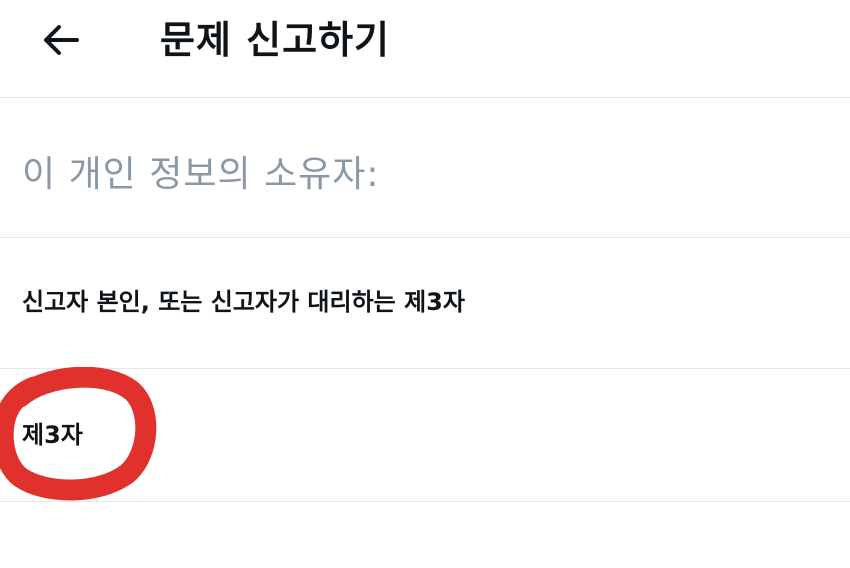  I want to click on question-text: 이 개인 정보의 소유자:, so click(201, 174).